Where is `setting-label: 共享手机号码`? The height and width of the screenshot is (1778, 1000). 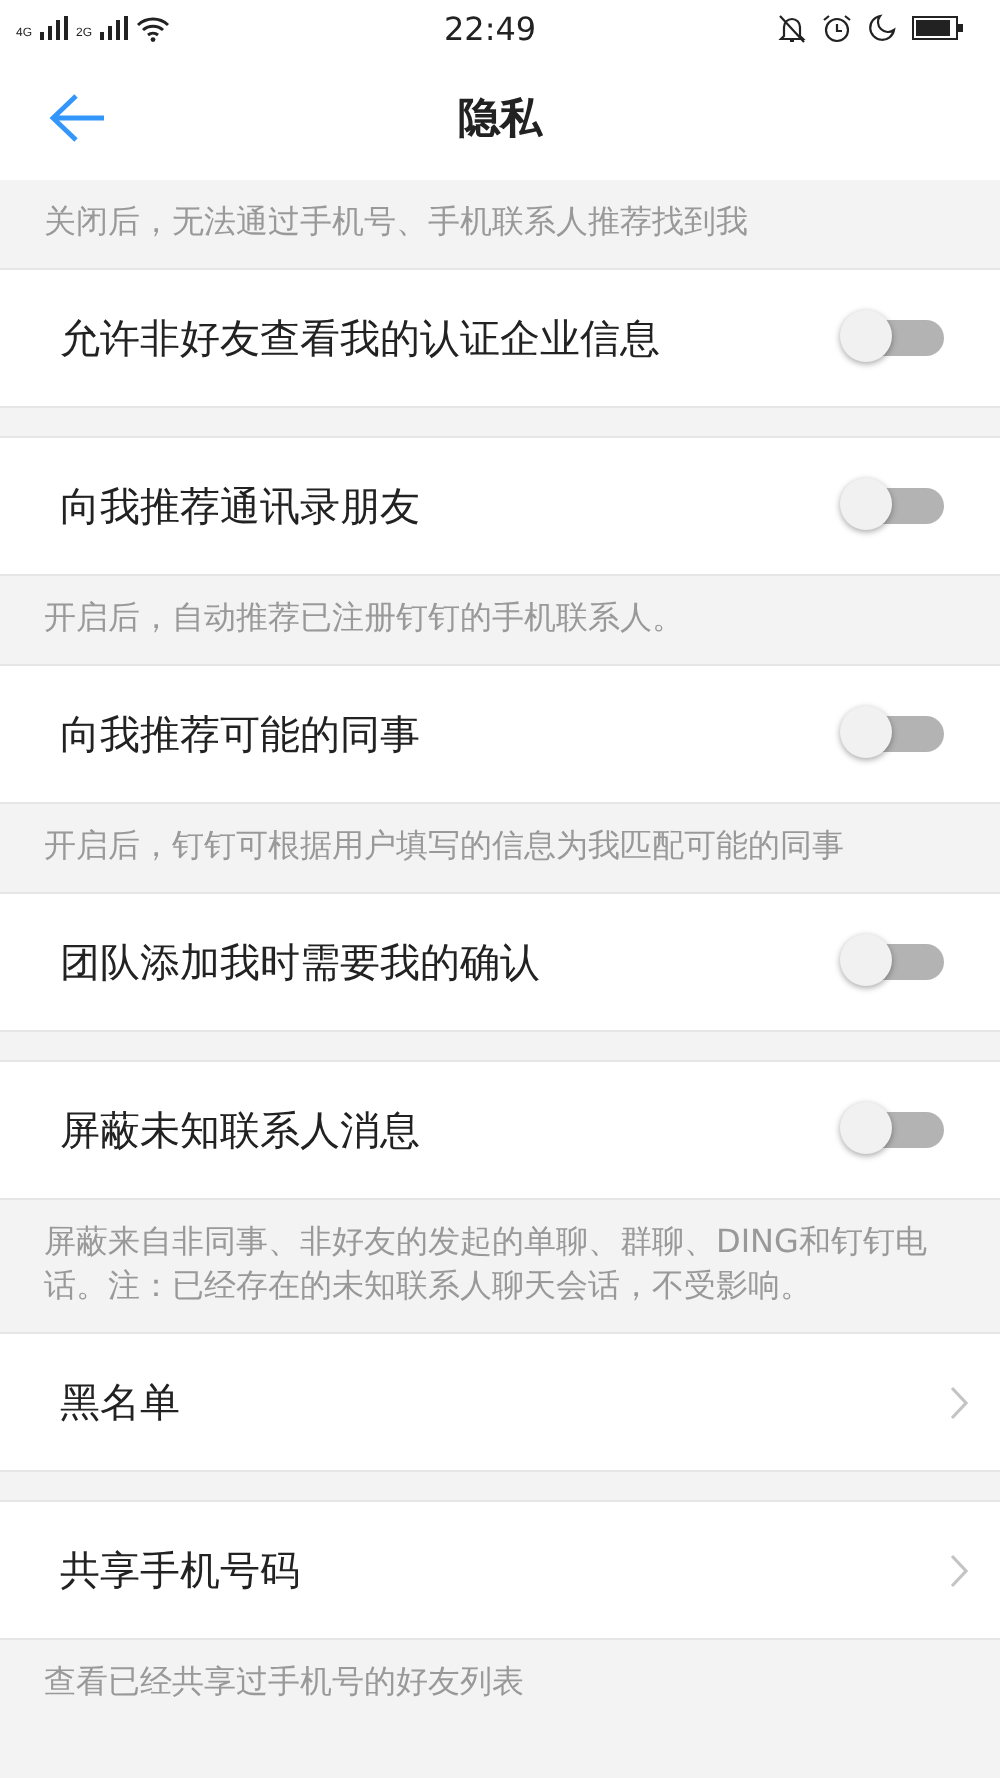 setting-label: 共享手机号码 is located at coordinates (181, 1570).